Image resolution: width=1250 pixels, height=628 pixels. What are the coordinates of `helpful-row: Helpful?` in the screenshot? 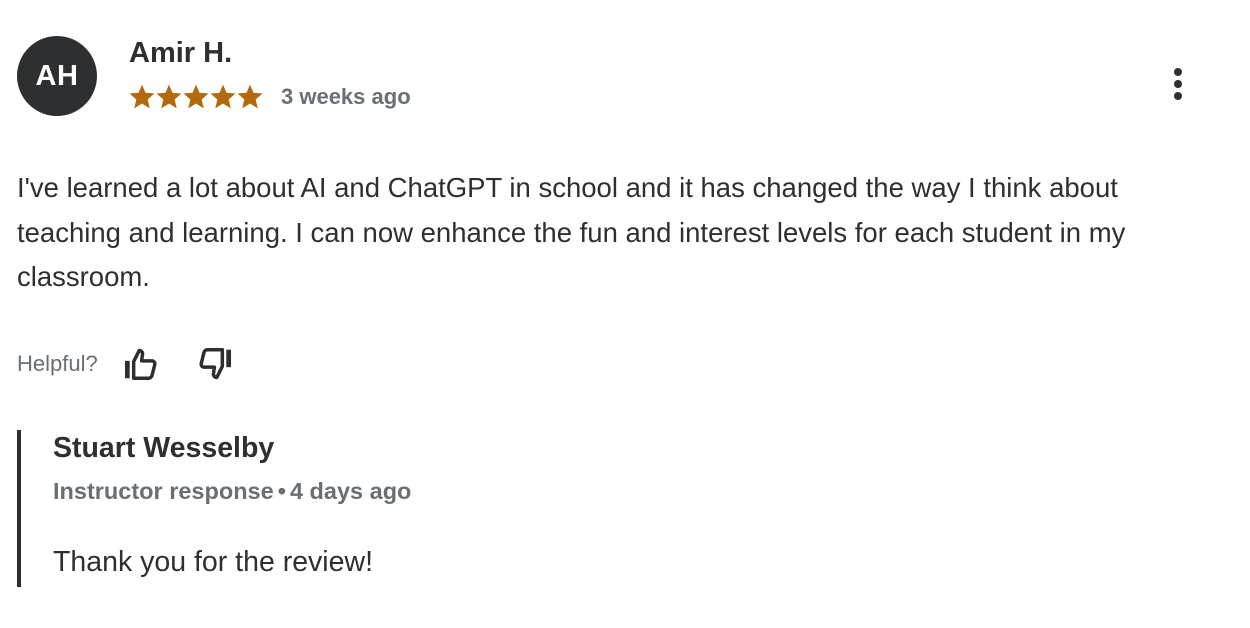 It's located at (127, 364).